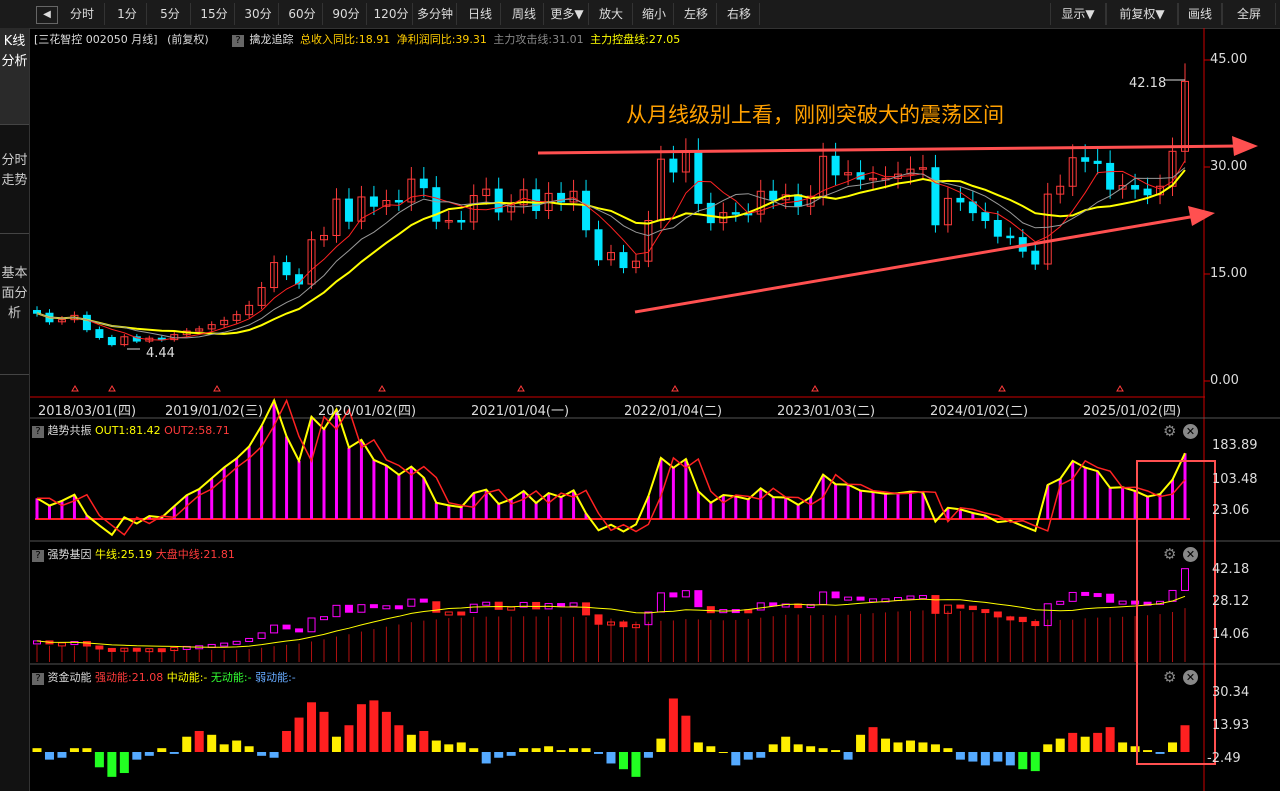 The image size is (1280, 791). Describe the element at coordinates (38, 432) in the screenshot. I see `trend-help-icon: ?` at that location.